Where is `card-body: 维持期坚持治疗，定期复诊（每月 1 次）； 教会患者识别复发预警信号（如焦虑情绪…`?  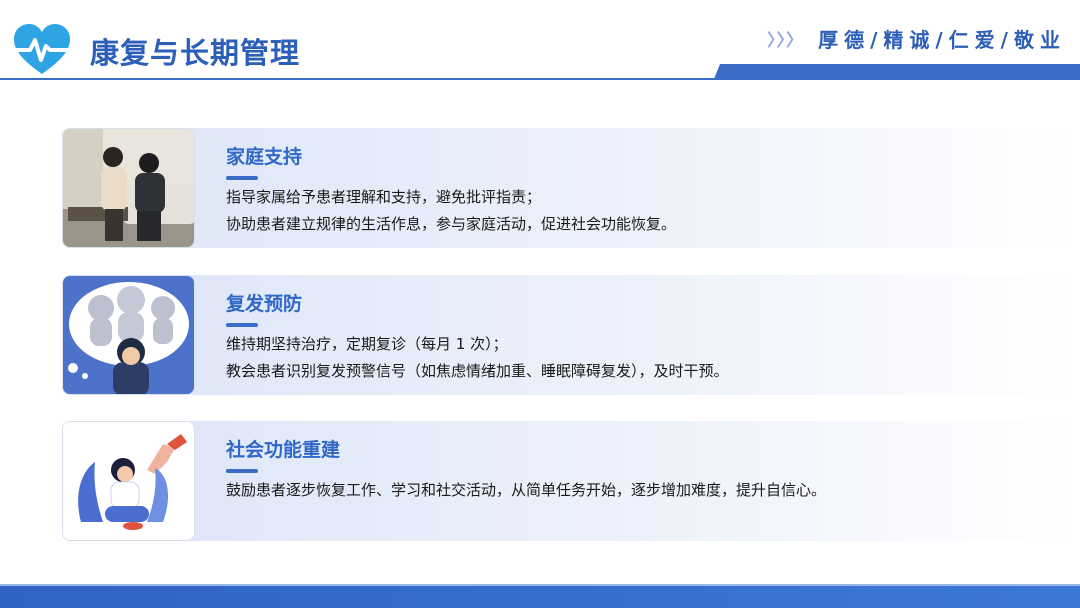 card-body: 维持期坚持治疗，定期复诊（每月 1 次）； 教会患者识别复发预警信号（如焦虑情绪… is located at coordinates (477, 358).